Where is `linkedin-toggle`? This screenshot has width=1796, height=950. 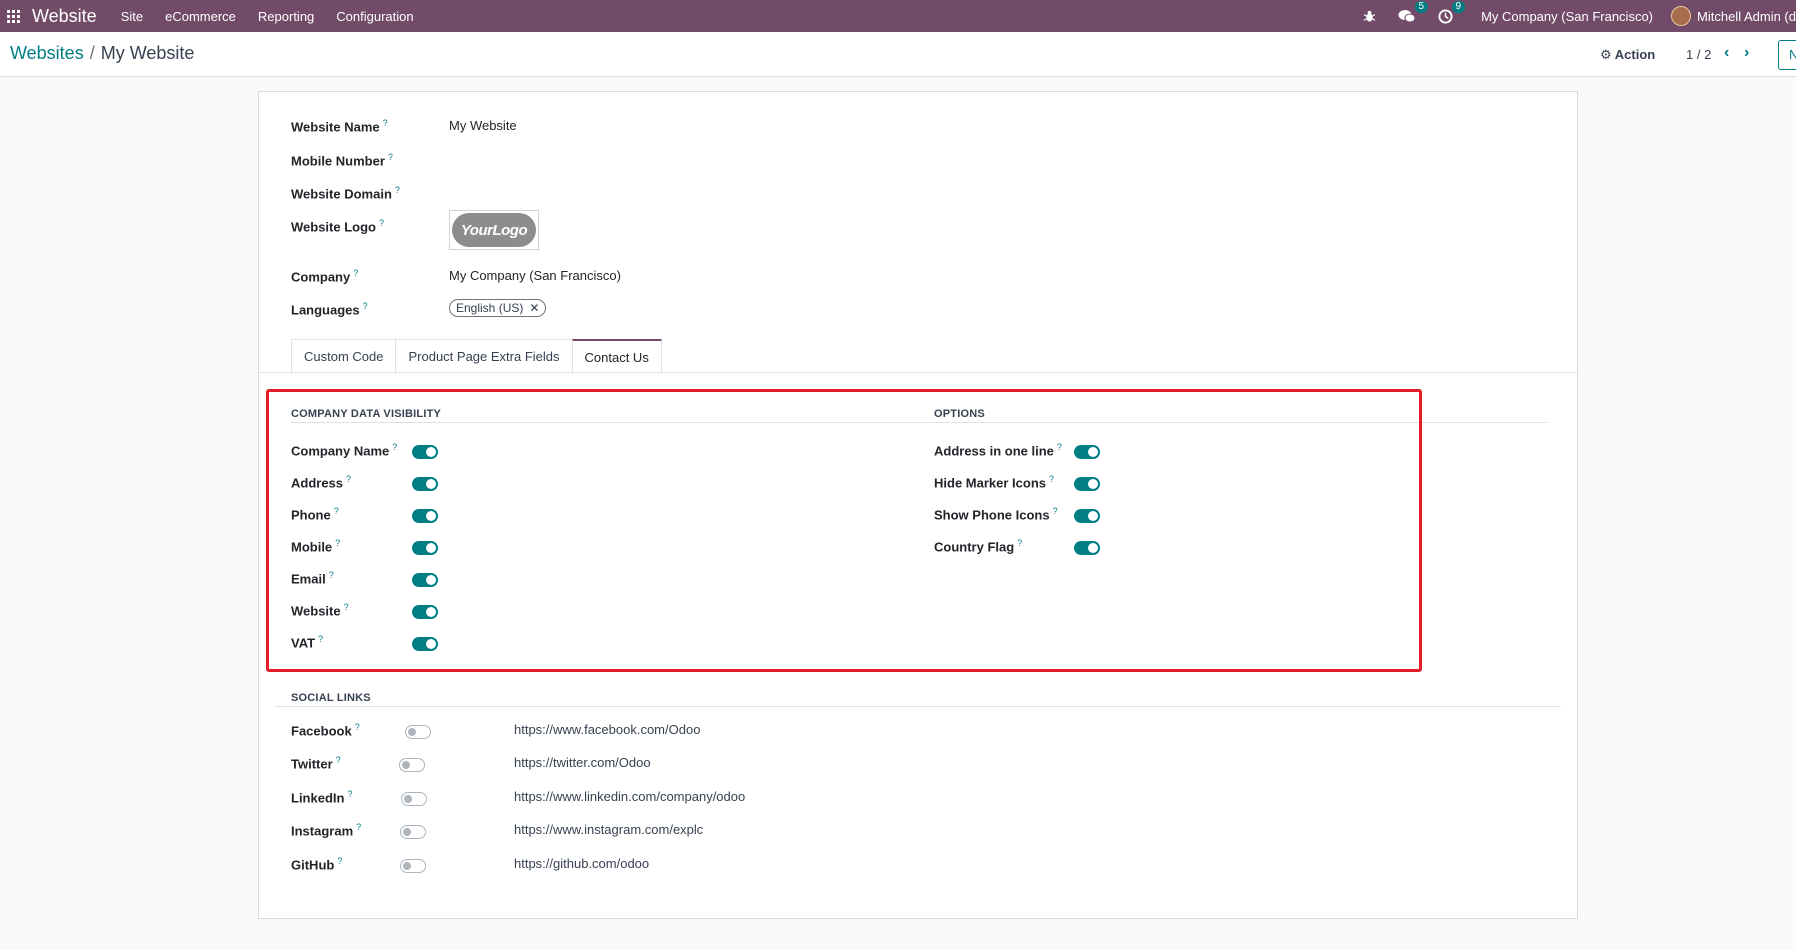 linkedin-toggle is located at coordinates (414, 799).